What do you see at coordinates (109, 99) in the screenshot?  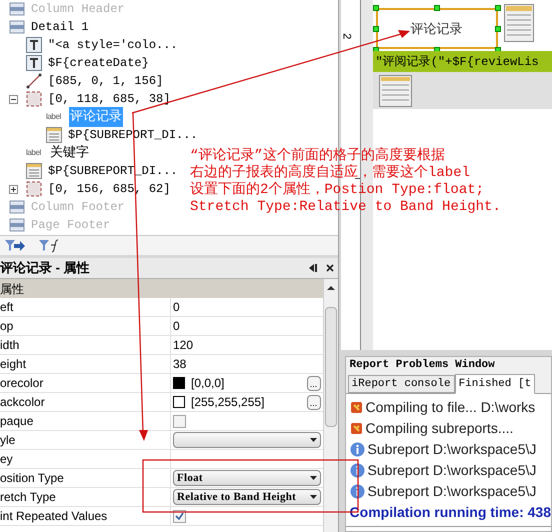 I see `tree-item: [0, 118, 685, 38]` at bounding box center [109, 99].